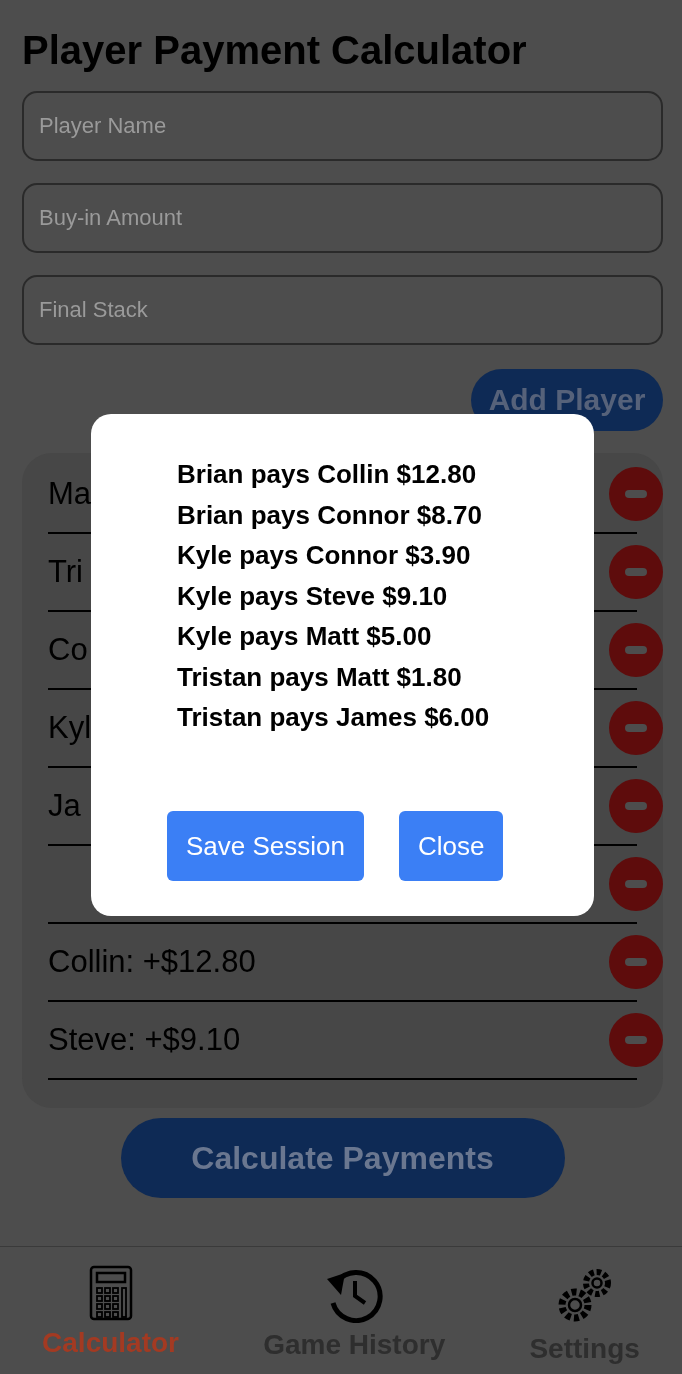  Describe the element at coordinates (152, 962) in the screenshot. I see `player-entry: Collin: +$12.80` at that location.